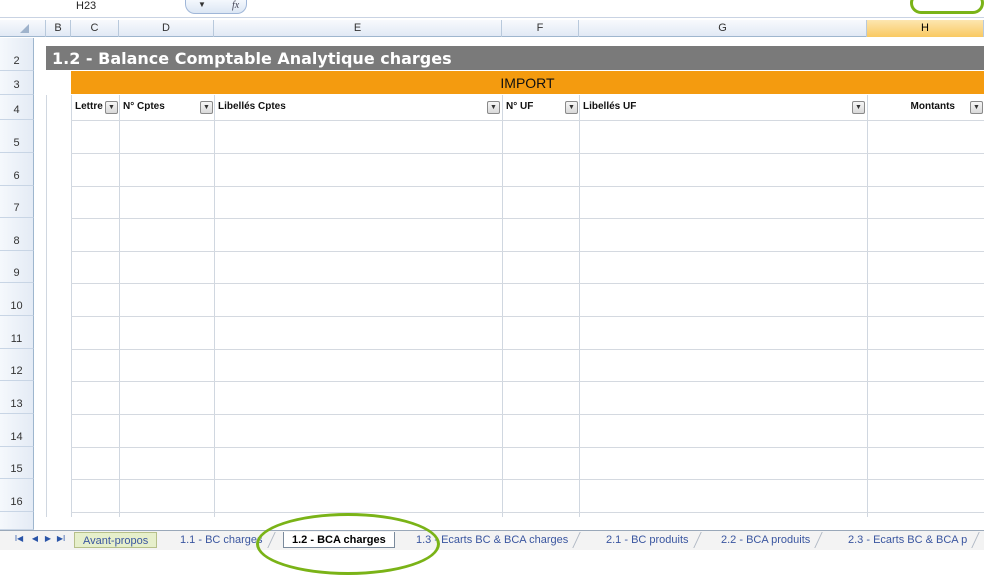  I want to click on column-header-a, so click(40, 28).